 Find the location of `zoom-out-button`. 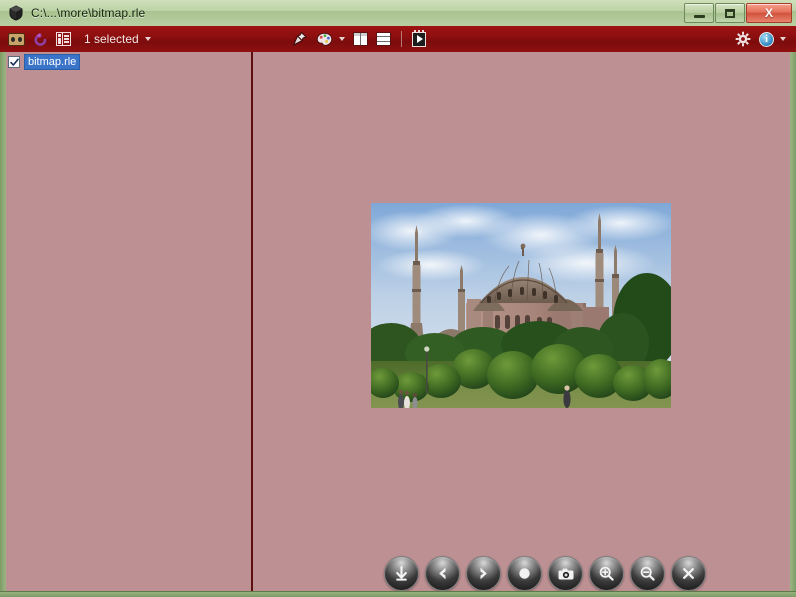

zoom-out-button is located at coordinates (647, 573).